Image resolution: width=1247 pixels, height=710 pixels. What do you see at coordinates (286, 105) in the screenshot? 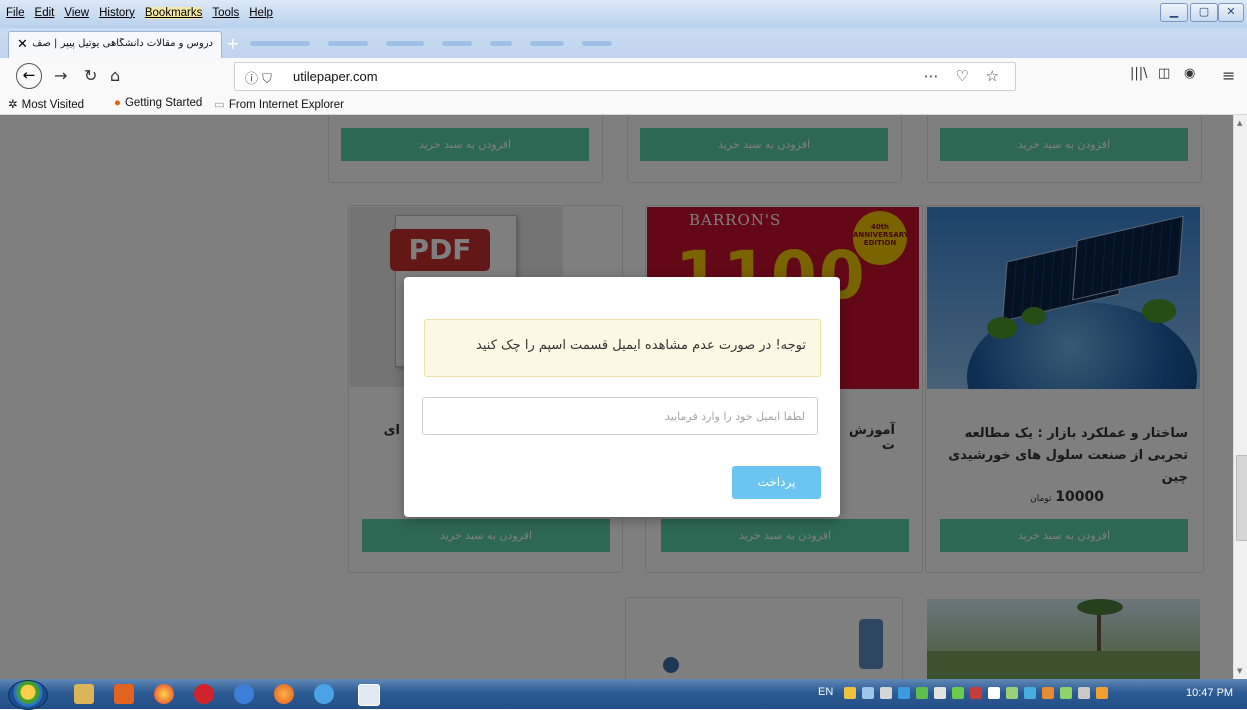
I see `bookmark-label: From Internet Explorer` at bounding box center [286, 105].